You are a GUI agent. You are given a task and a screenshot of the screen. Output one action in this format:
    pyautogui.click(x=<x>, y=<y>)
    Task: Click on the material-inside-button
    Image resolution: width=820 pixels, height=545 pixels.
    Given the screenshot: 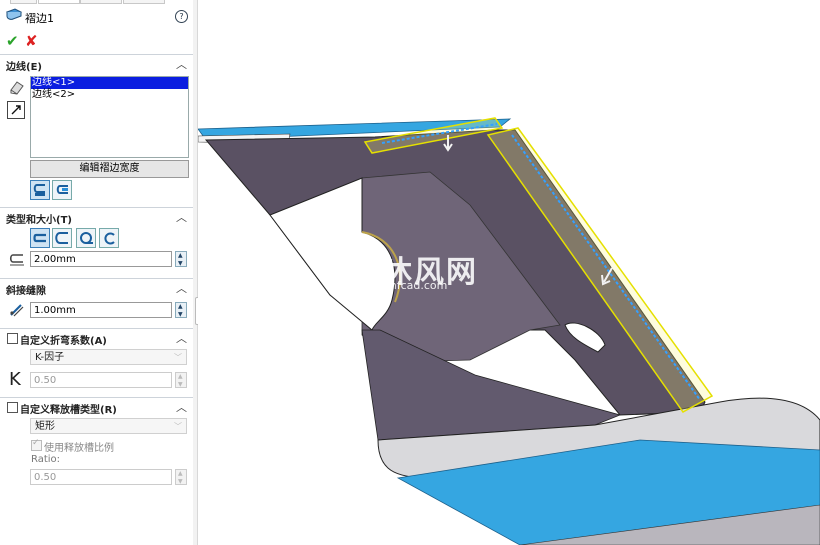 What is the action you would take?
    pyautogui.click(x=40, y=190)
    